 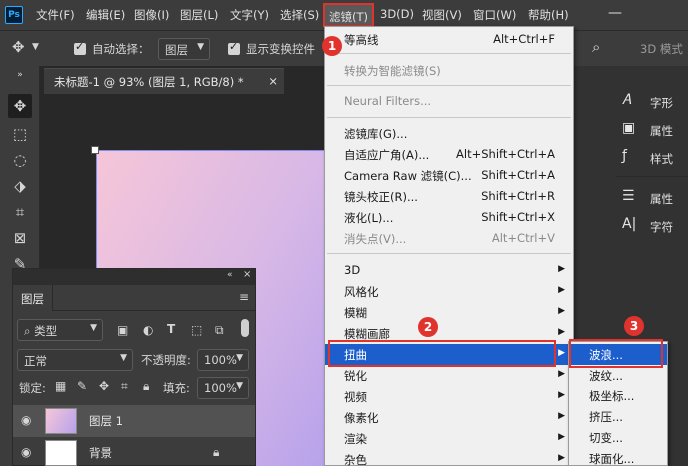 What do you see at coordinates (449, 457) in the screenshot?
I see `menu-item-noise: 杂色 ▶` at bounding box center [449, 457].